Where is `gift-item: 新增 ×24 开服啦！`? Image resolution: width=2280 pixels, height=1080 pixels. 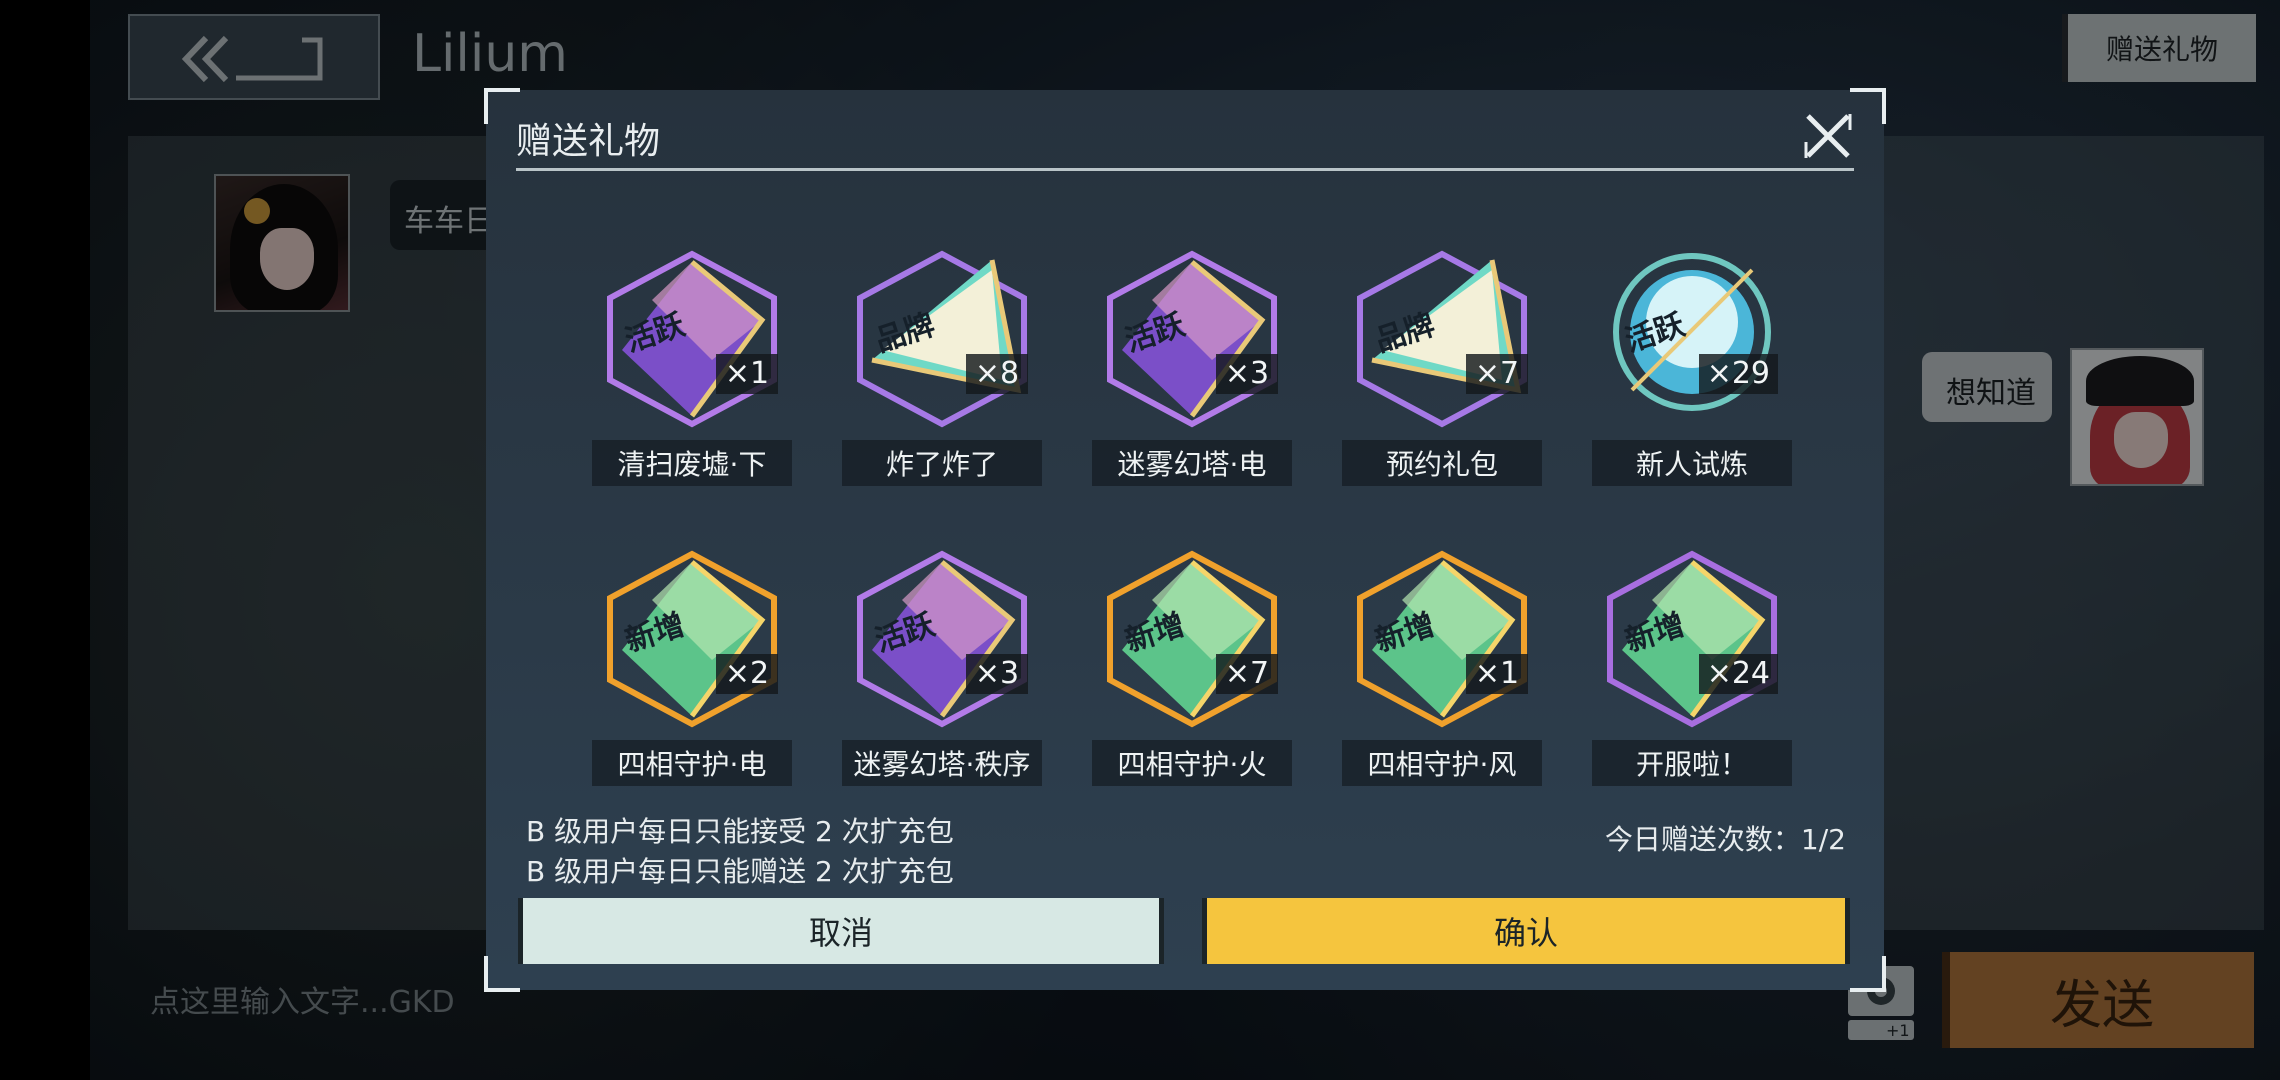 gift-item: 新增 ×24 开服啦！ is located at coordinates (1692, 670).